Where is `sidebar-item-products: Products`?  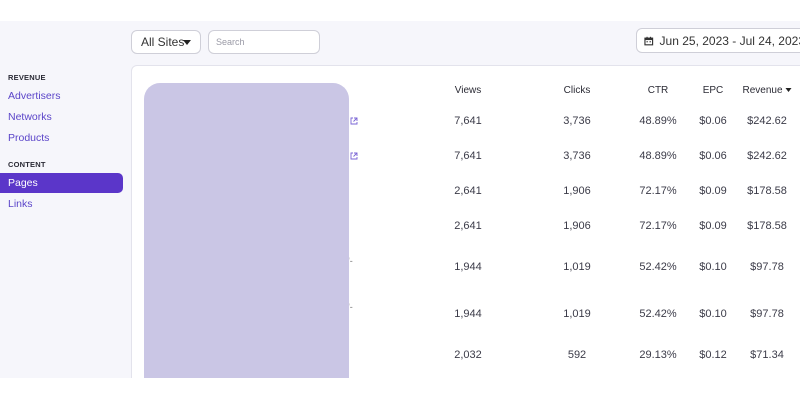 sidebar-item-products: Products is located at coordinates (61, 138).